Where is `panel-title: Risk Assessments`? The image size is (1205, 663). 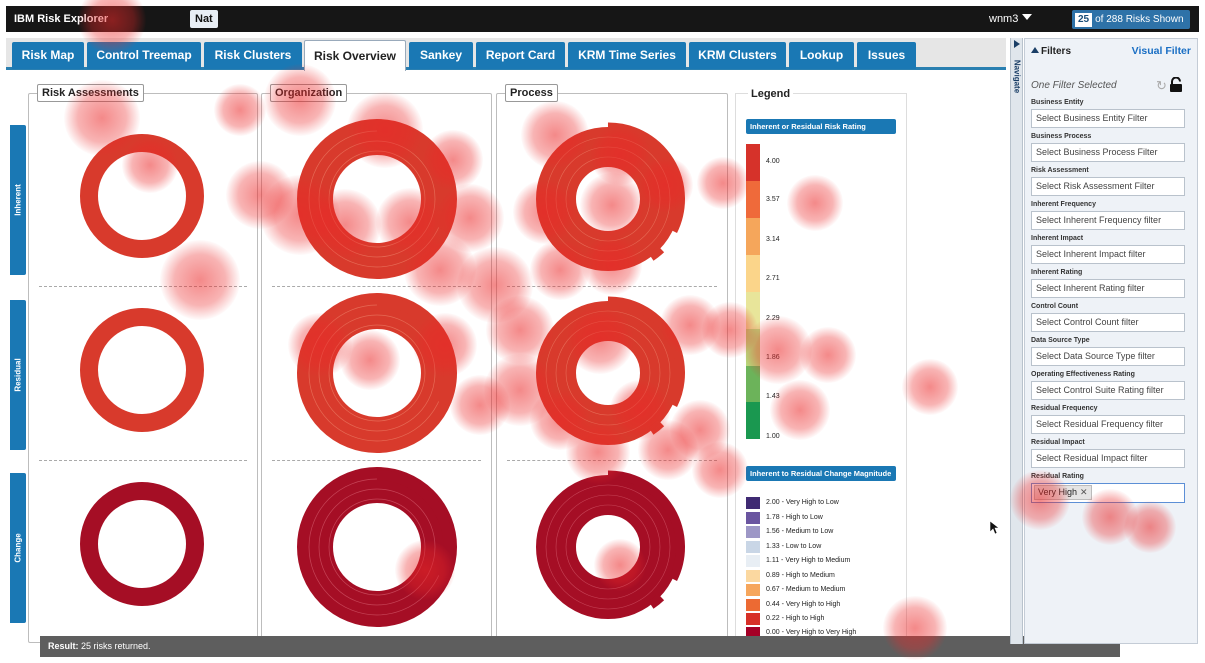 panel-title: Risk Assessments is located at coordinates (90, 93).